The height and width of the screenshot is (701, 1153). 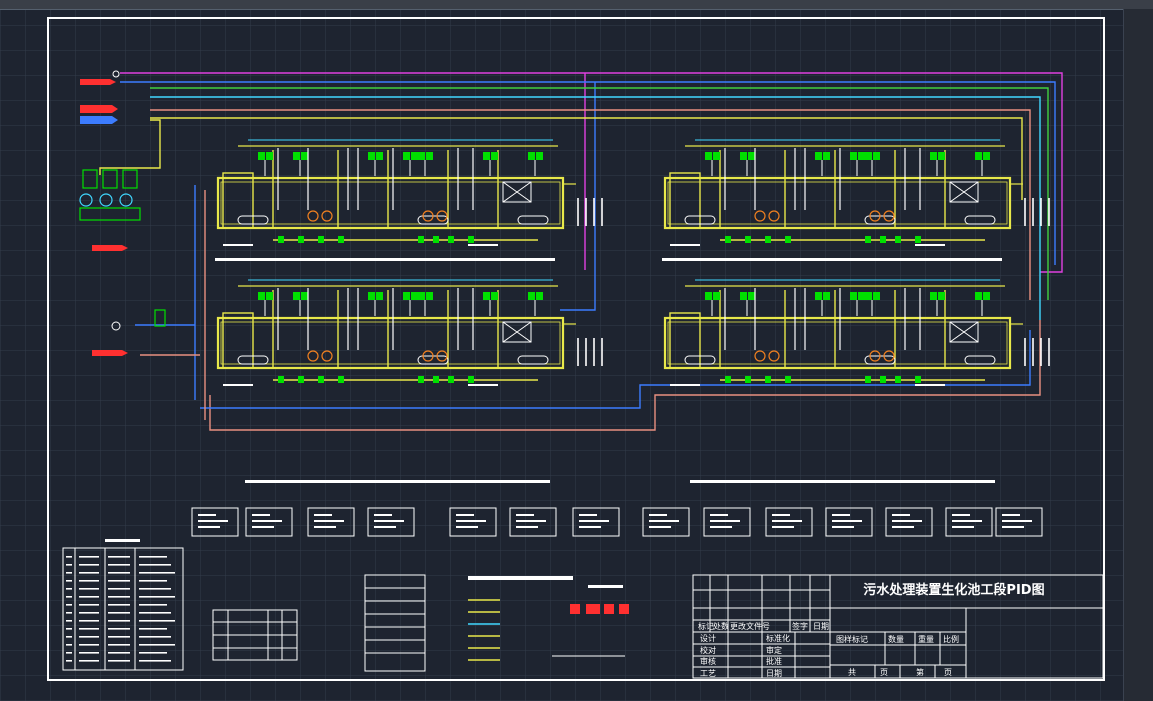 I want to click on title-block-role: 审定, so click(x=774, y=650).